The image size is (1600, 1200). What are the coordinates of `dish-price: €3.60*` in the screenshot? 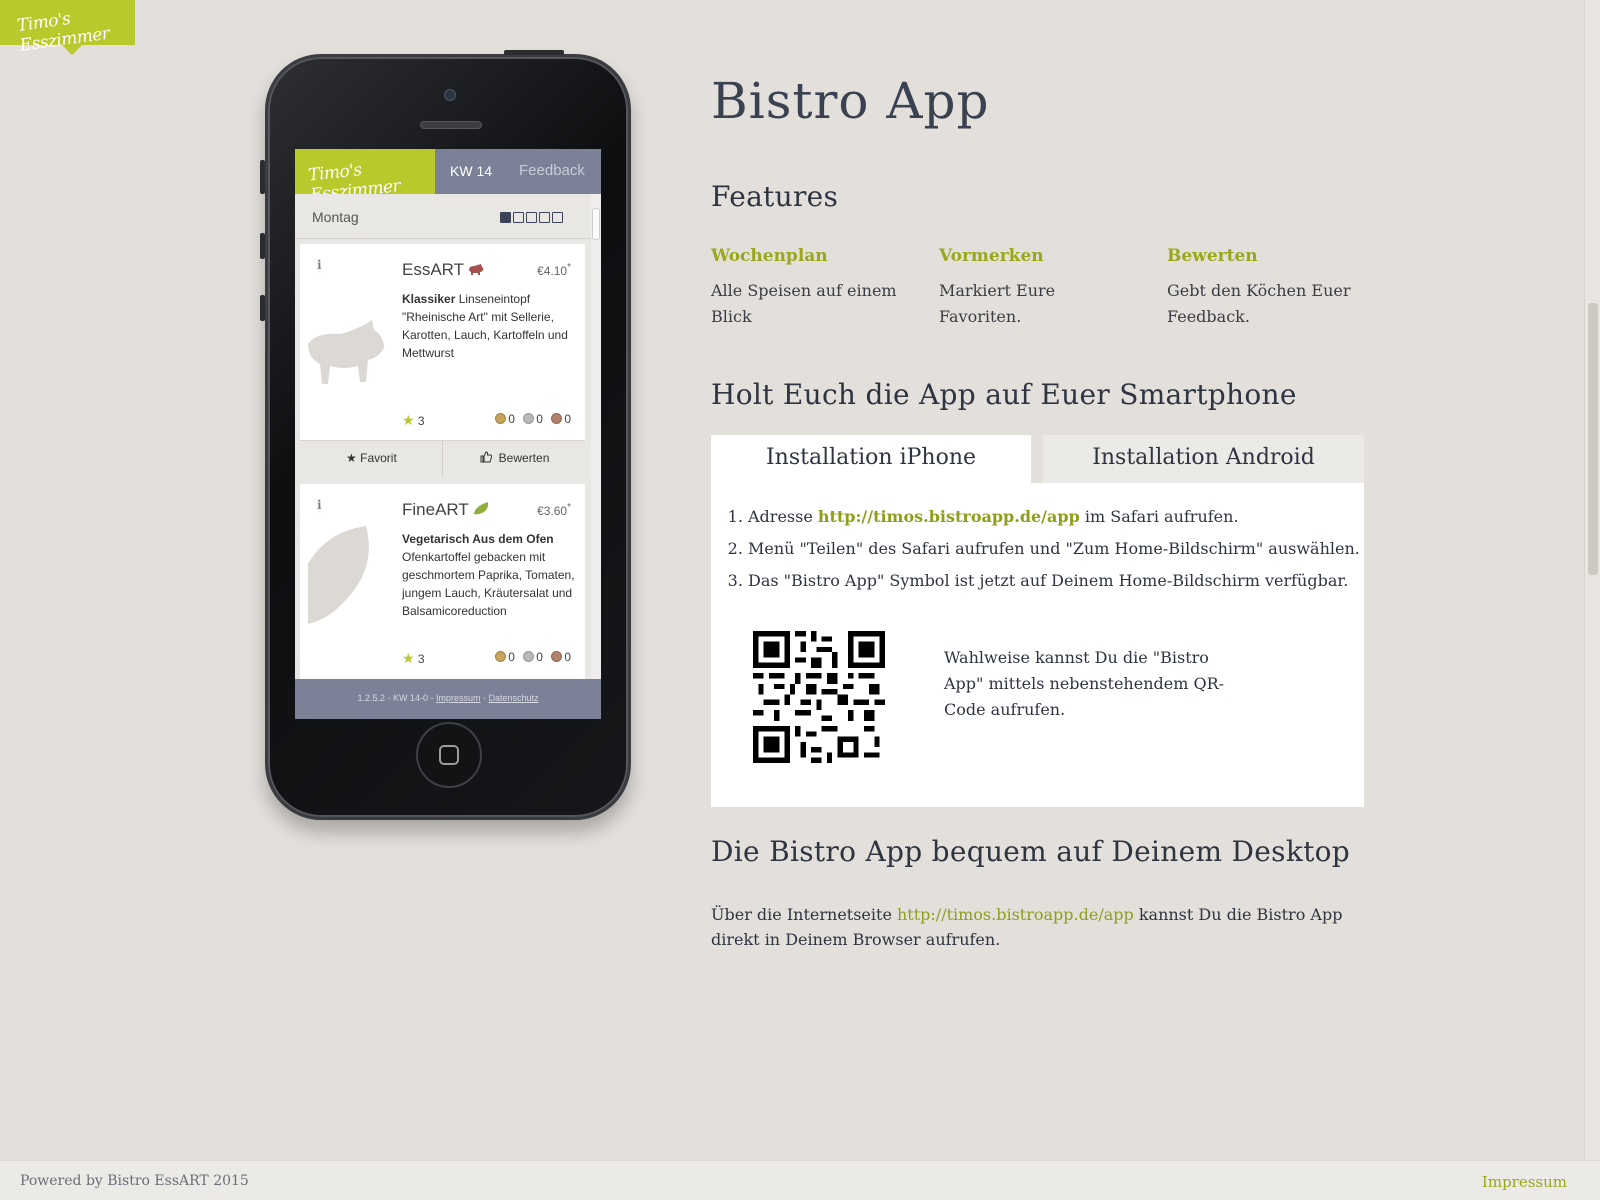 It's located at (554, 510).